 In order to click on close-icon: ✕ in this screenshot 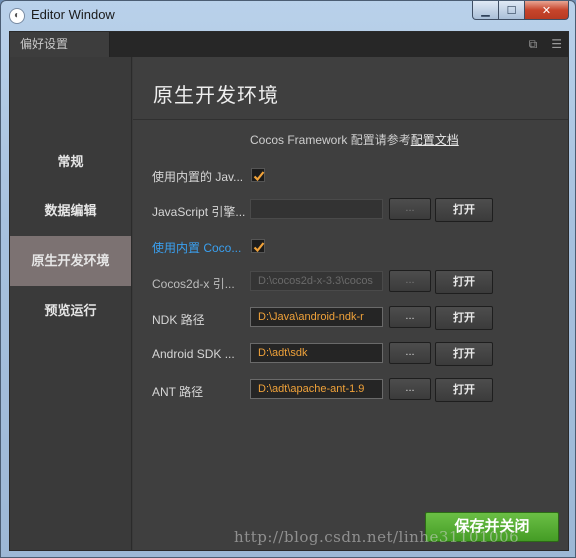, I will do `click(546, 10)`.